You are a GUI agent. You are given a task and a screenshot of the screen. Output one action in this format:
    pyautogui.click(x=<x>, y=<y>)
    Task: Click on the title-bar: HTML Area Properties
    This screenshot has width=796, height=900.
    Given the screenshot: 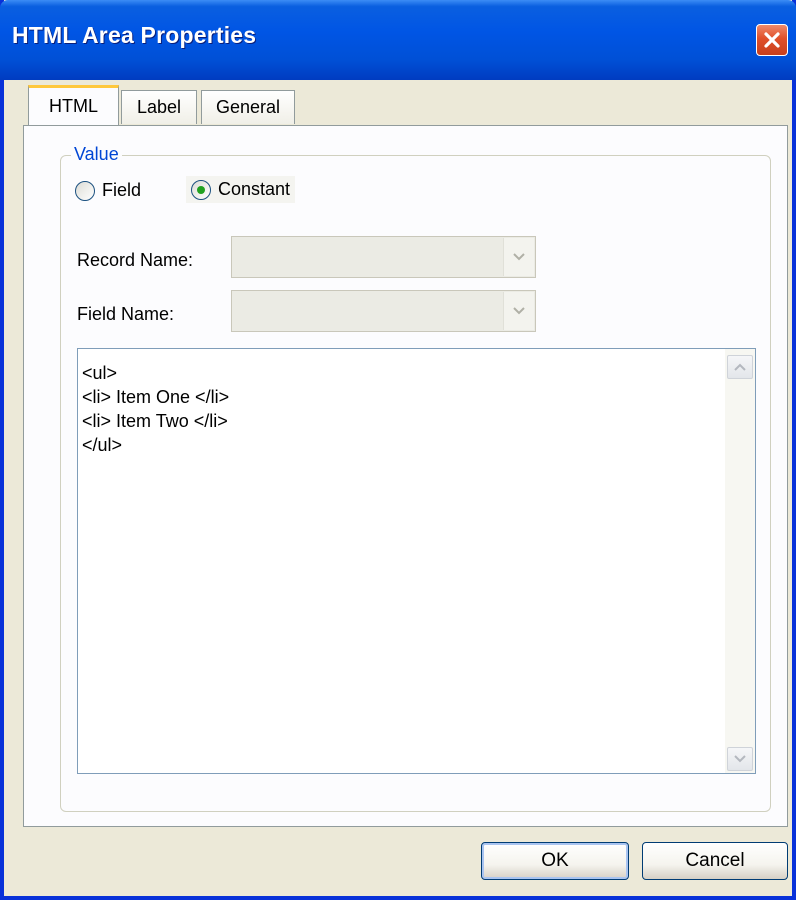 What is the action you would take?
    pyautogui.click(x=398, y=40)
    